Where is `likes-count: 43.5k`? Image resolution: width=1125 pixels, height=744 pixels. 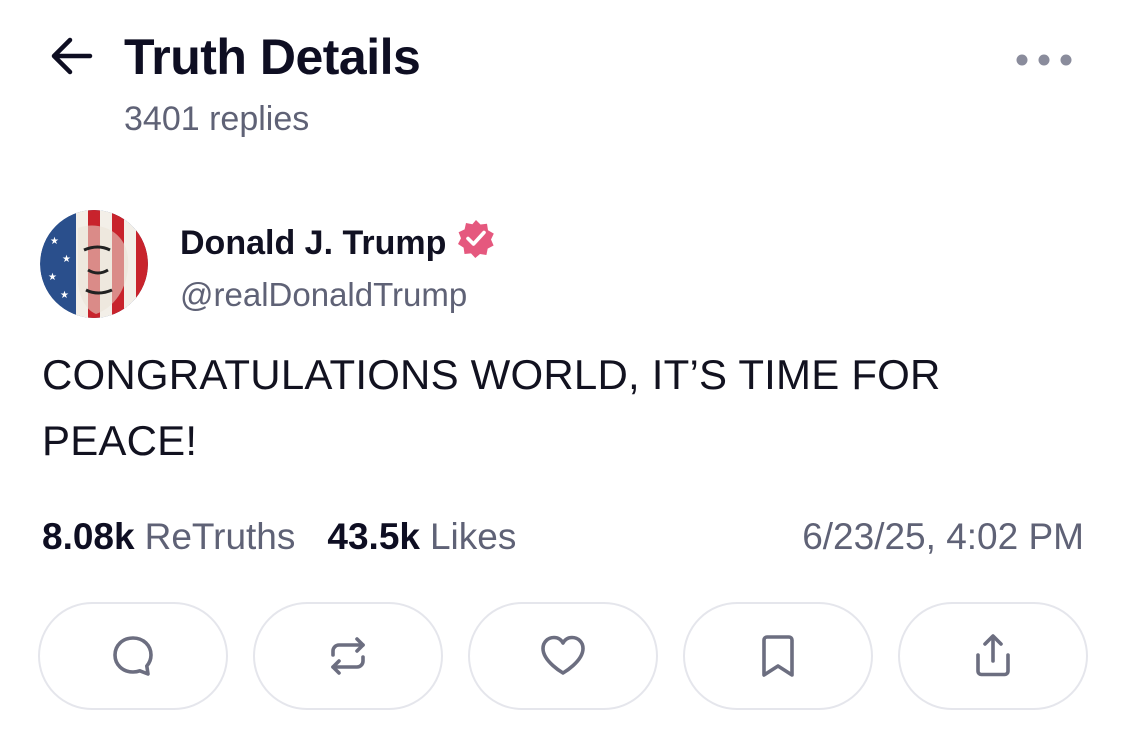 likes-count: 43.5k is located at coordinates (373, 537).